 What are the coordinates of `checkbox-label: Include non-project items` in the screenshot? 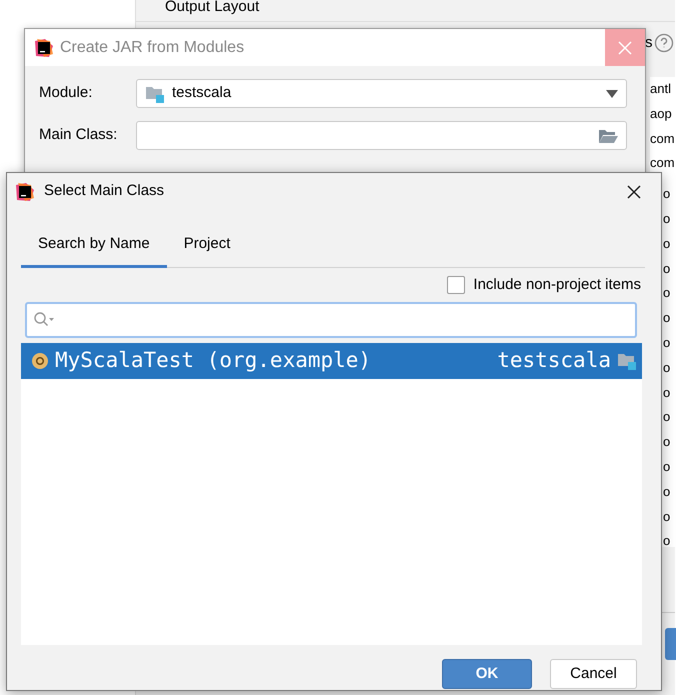 It's located at (557, 284).